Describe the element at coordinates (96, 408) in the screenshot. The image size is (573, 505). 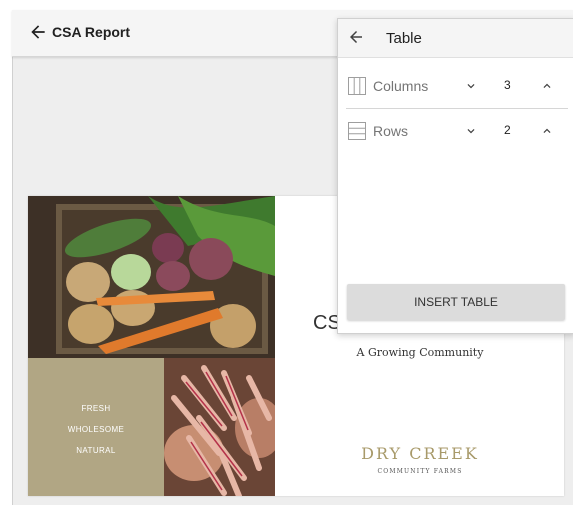
I see `tagline-fresh: FRESH` at that location.